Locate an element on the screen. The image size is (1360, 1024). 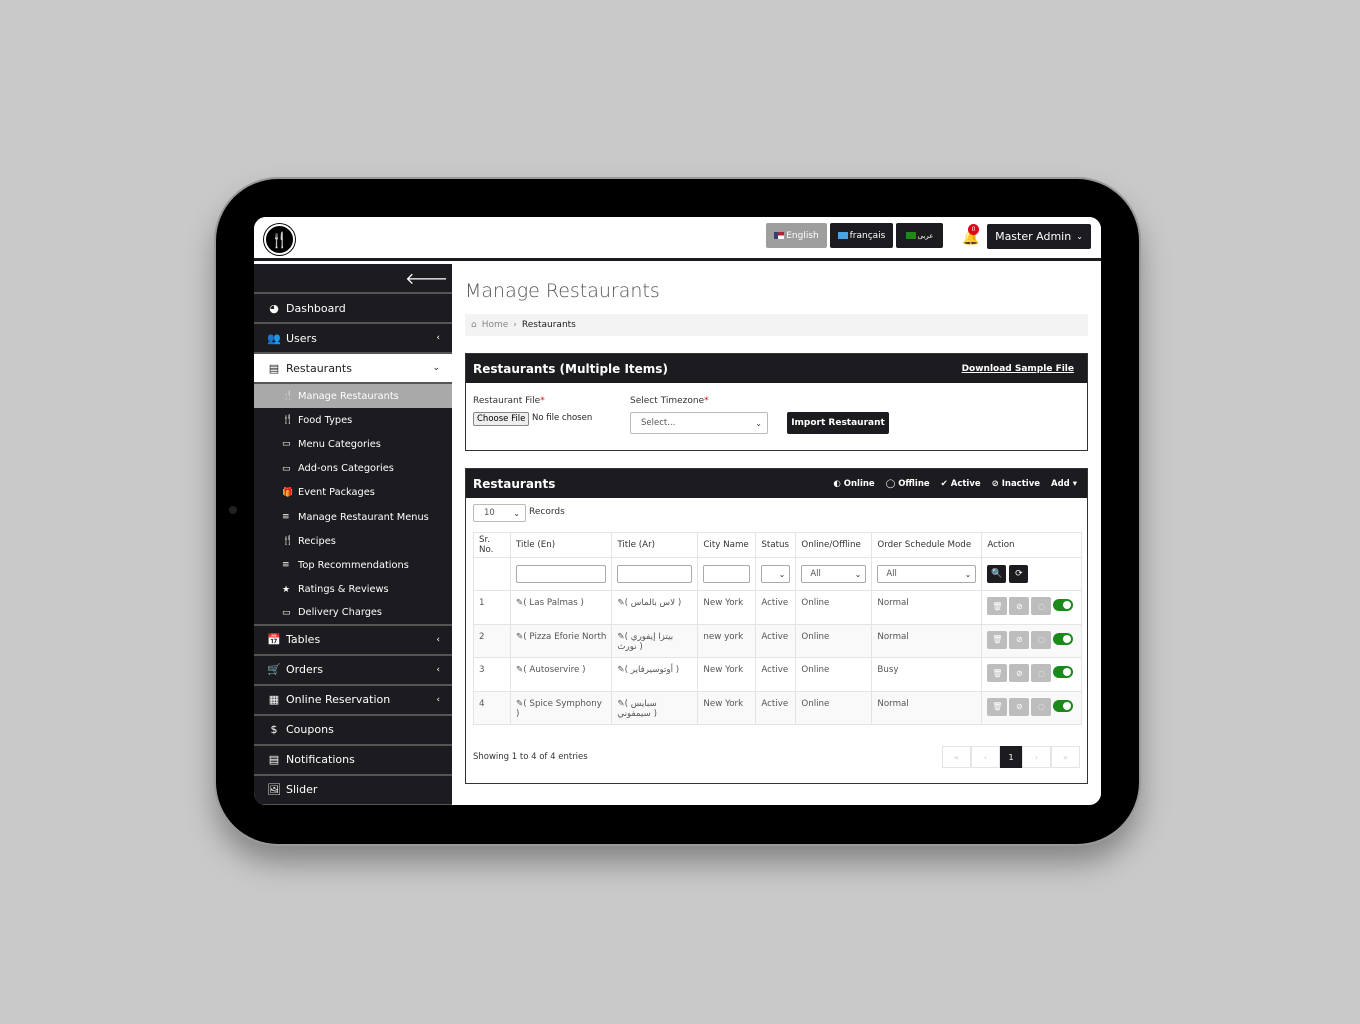
sidebar-subitem-ratings-reviews: ★ Ratings & Reviews is located at coordinates (353, 590).